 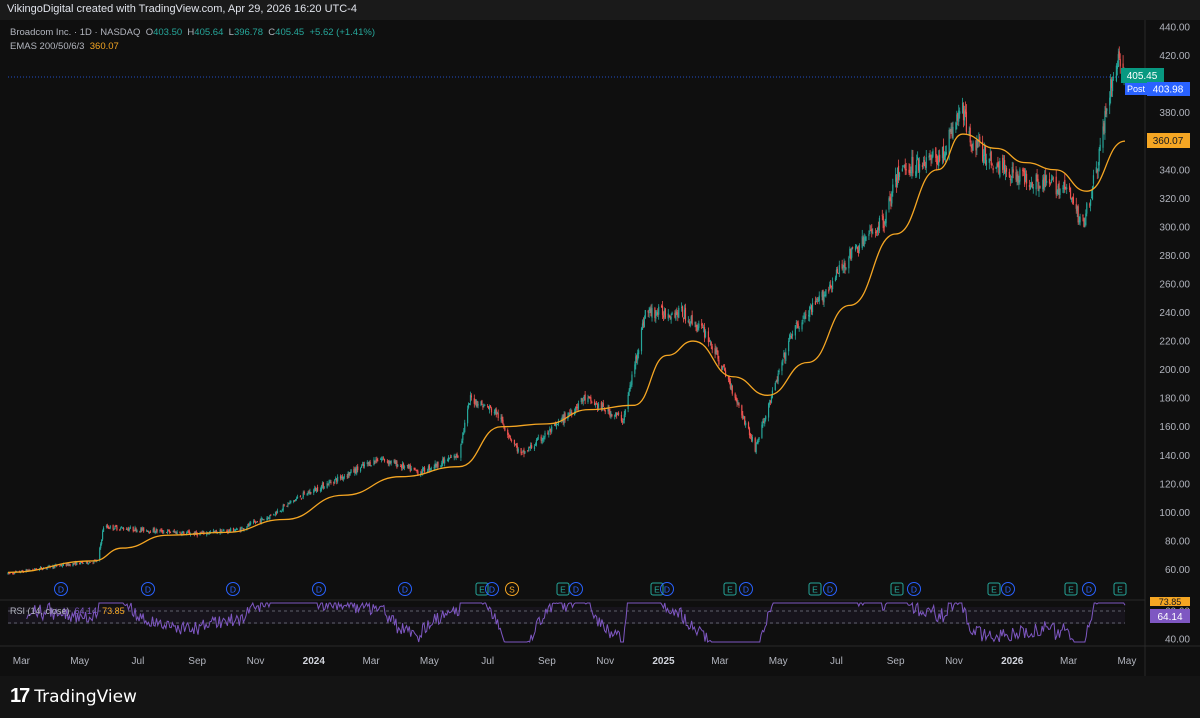 What do you see at coordinates (290, 32) in the screenshot?
I see `close-value: 405.45` at bounding box center [290, 32].